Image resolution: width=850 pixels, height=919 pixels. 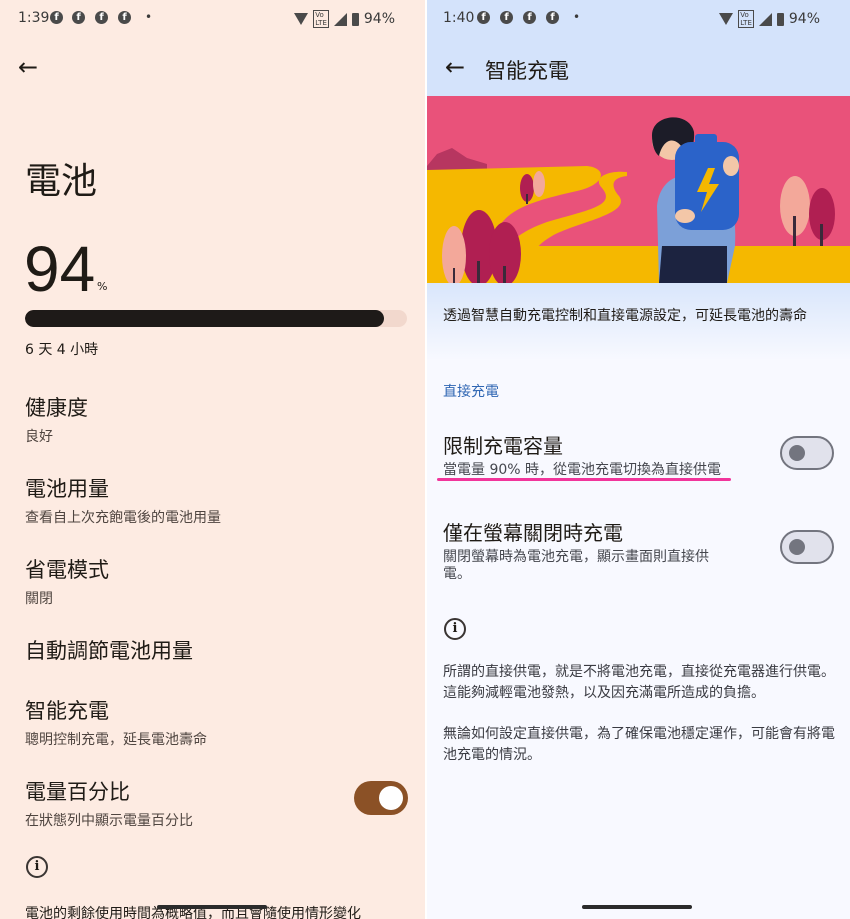 I want to click on health-item: 健康度 良好, so click(x=56, y=419).